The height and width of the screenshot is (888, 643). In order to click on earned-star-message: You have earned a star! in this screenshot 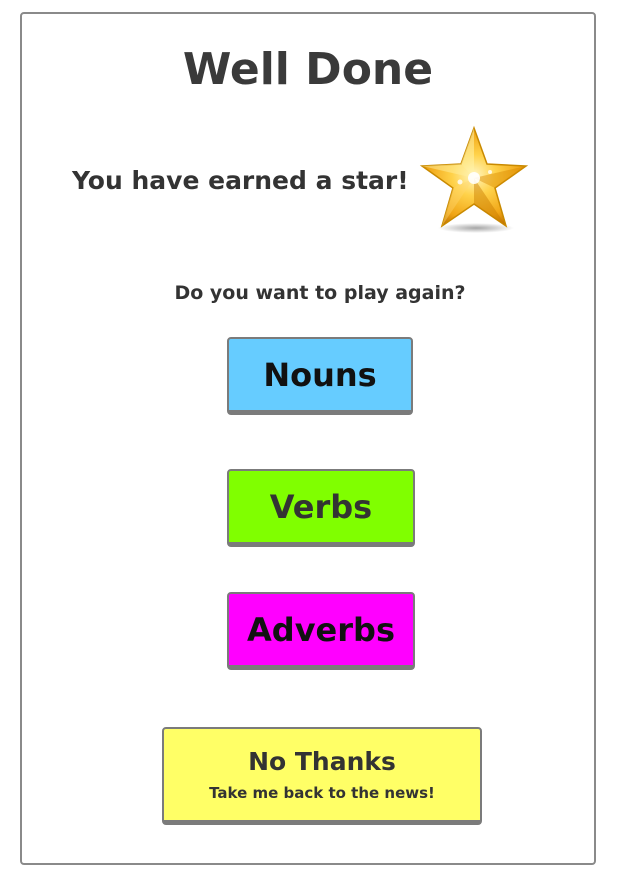, I will do `click(240, 180)`.